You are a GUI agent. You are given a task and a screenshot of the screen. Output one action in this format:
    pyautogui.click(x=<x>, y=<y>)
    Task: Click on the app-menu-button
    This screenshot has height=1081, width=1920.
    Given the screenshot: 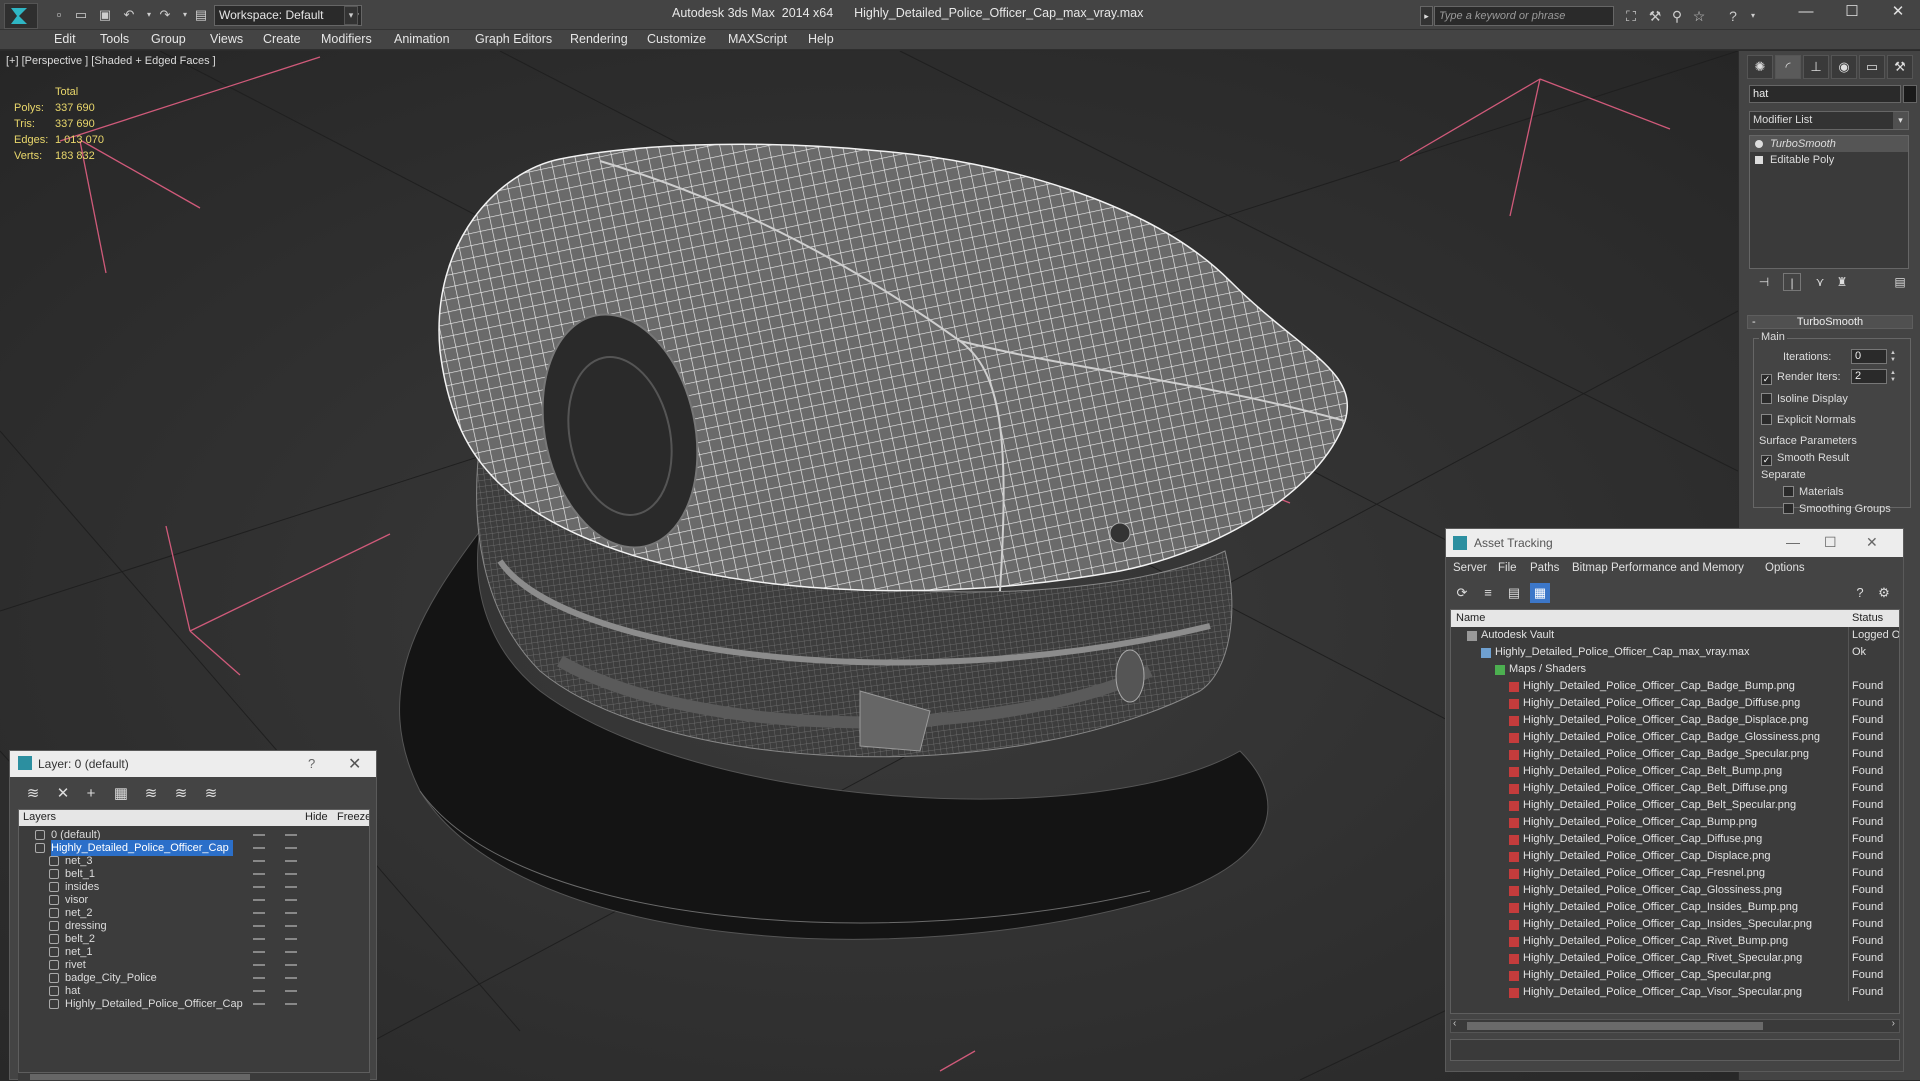 What is the action you would take?
    pyautogui.click(x=21, y=16)
    